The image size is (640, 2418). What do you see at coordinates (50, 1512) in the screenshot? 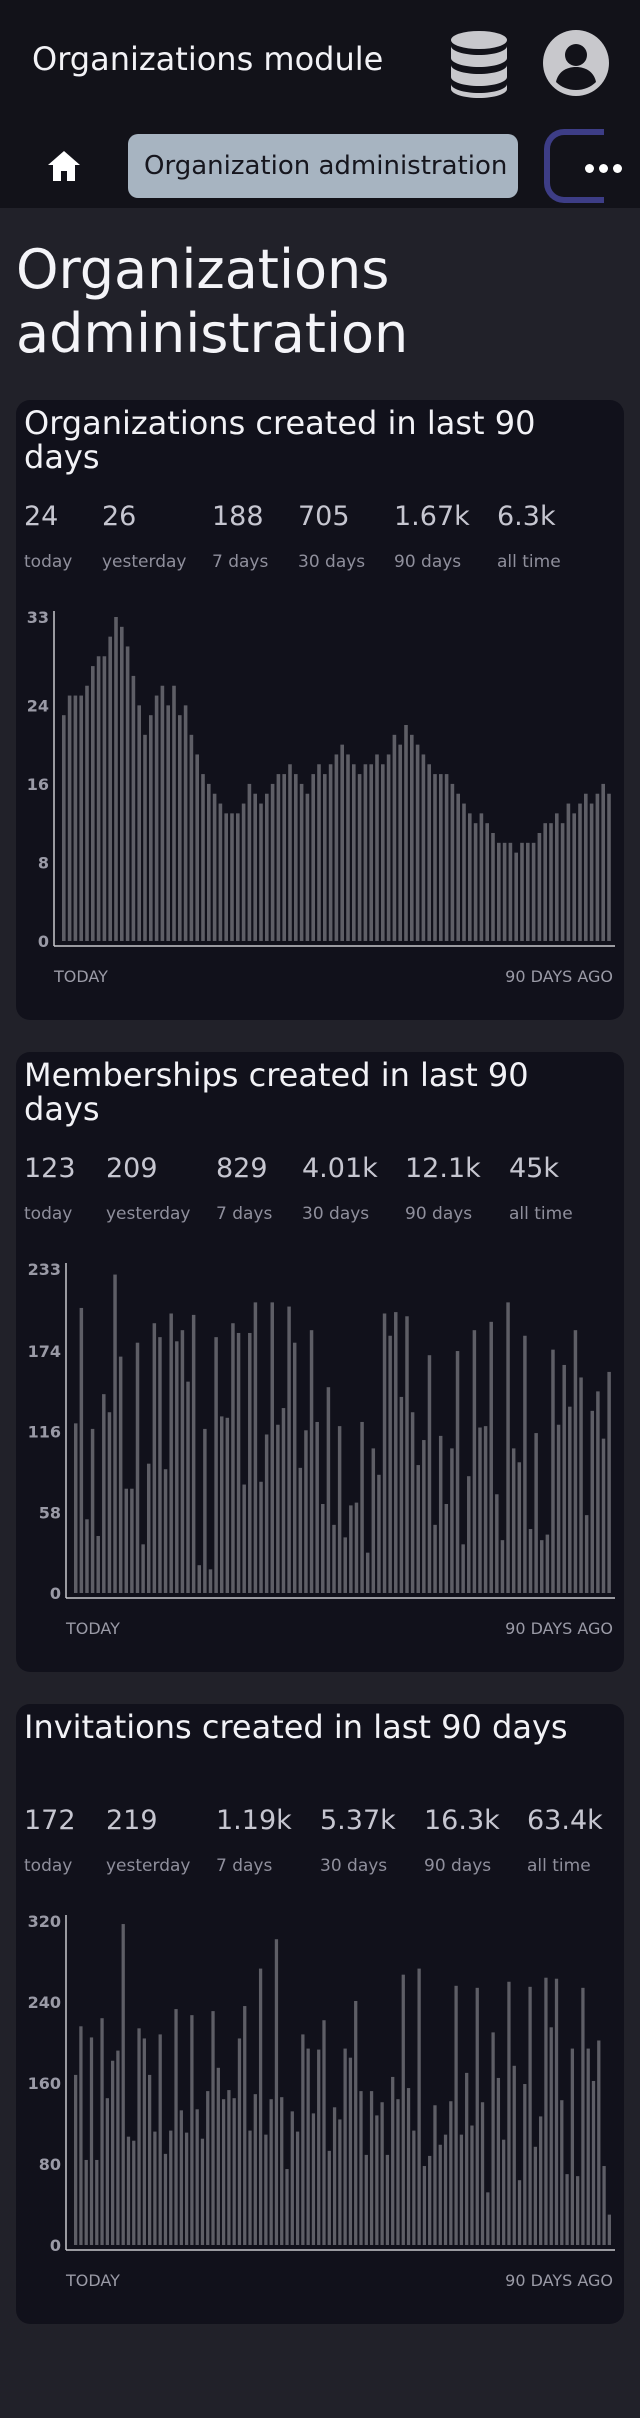
I see `y-tick-label: 58` at bounding box center [50, 1512].